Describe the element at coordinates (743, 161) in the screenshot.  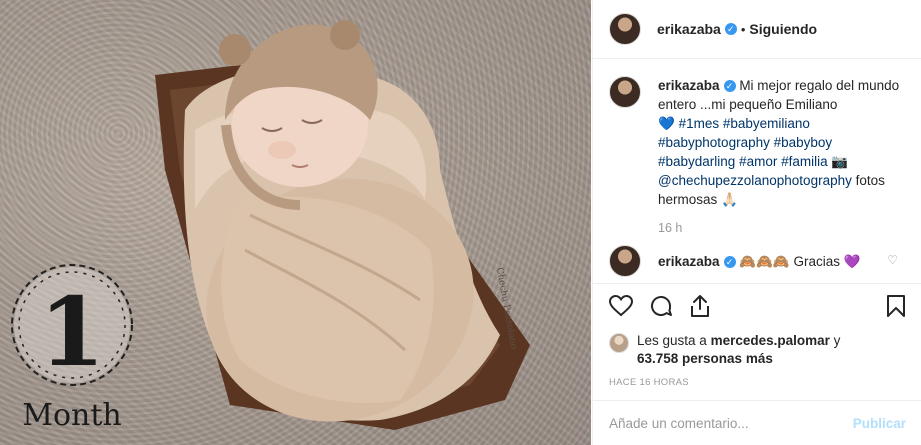
I see `hashtags-line-3: #babydarling #amor #familia` at that location.